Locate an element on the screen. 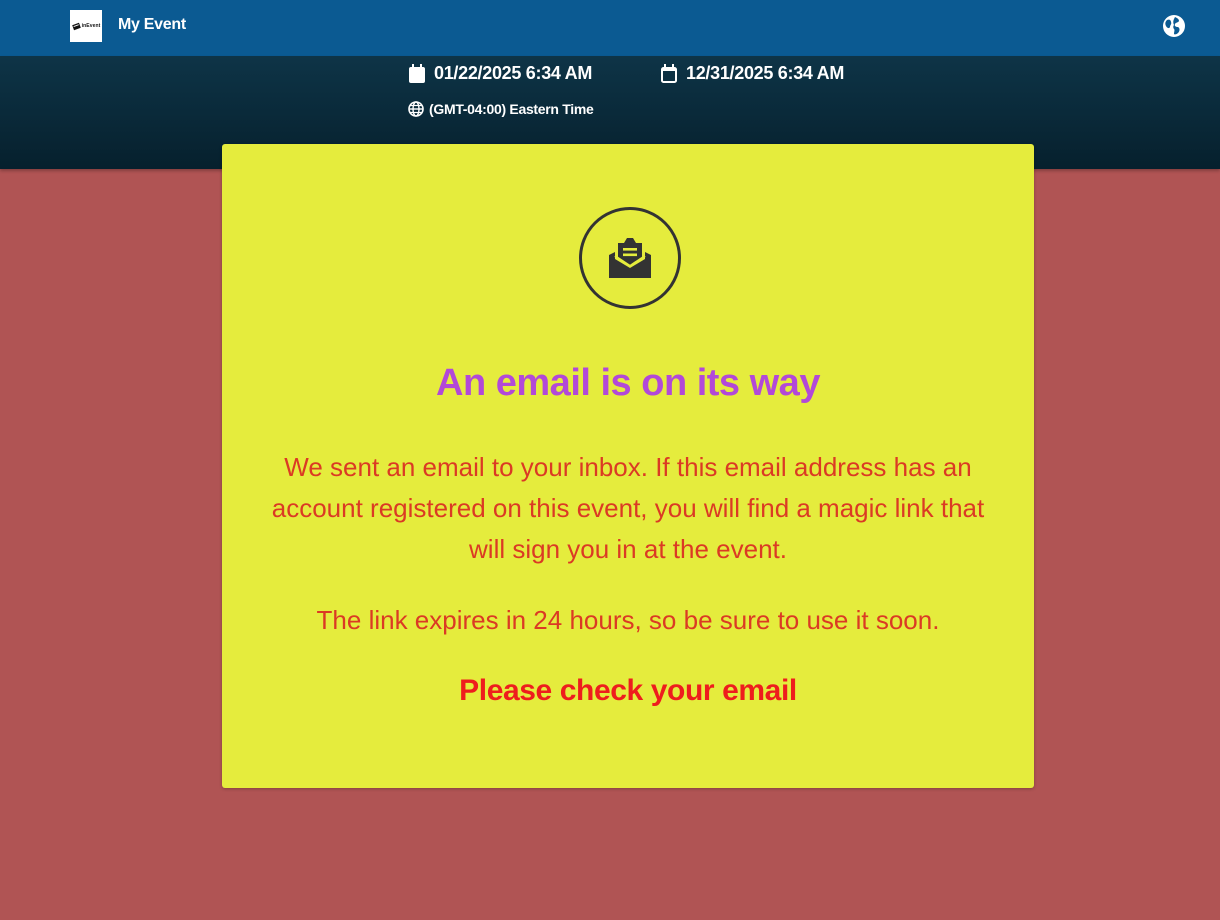 The height and width of the screenshot is (920, 1220). logo-text: inEvent is located at coordinates (91, 26).